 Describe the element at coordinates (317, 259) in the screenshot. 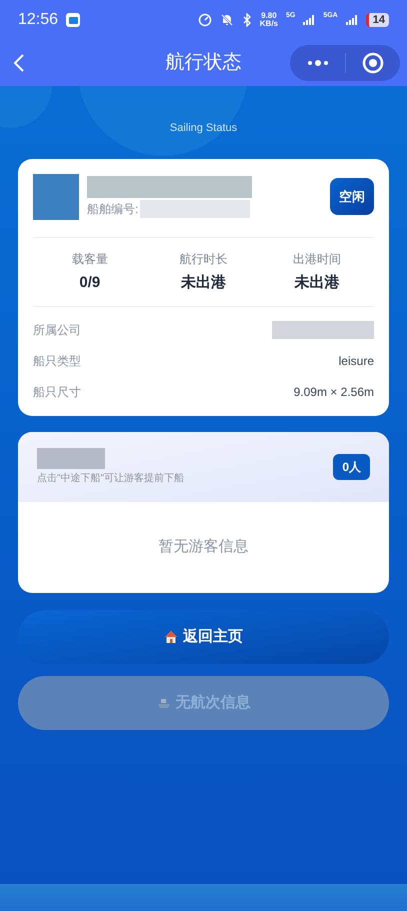

I see `stat-label: 出港时间` at that location.